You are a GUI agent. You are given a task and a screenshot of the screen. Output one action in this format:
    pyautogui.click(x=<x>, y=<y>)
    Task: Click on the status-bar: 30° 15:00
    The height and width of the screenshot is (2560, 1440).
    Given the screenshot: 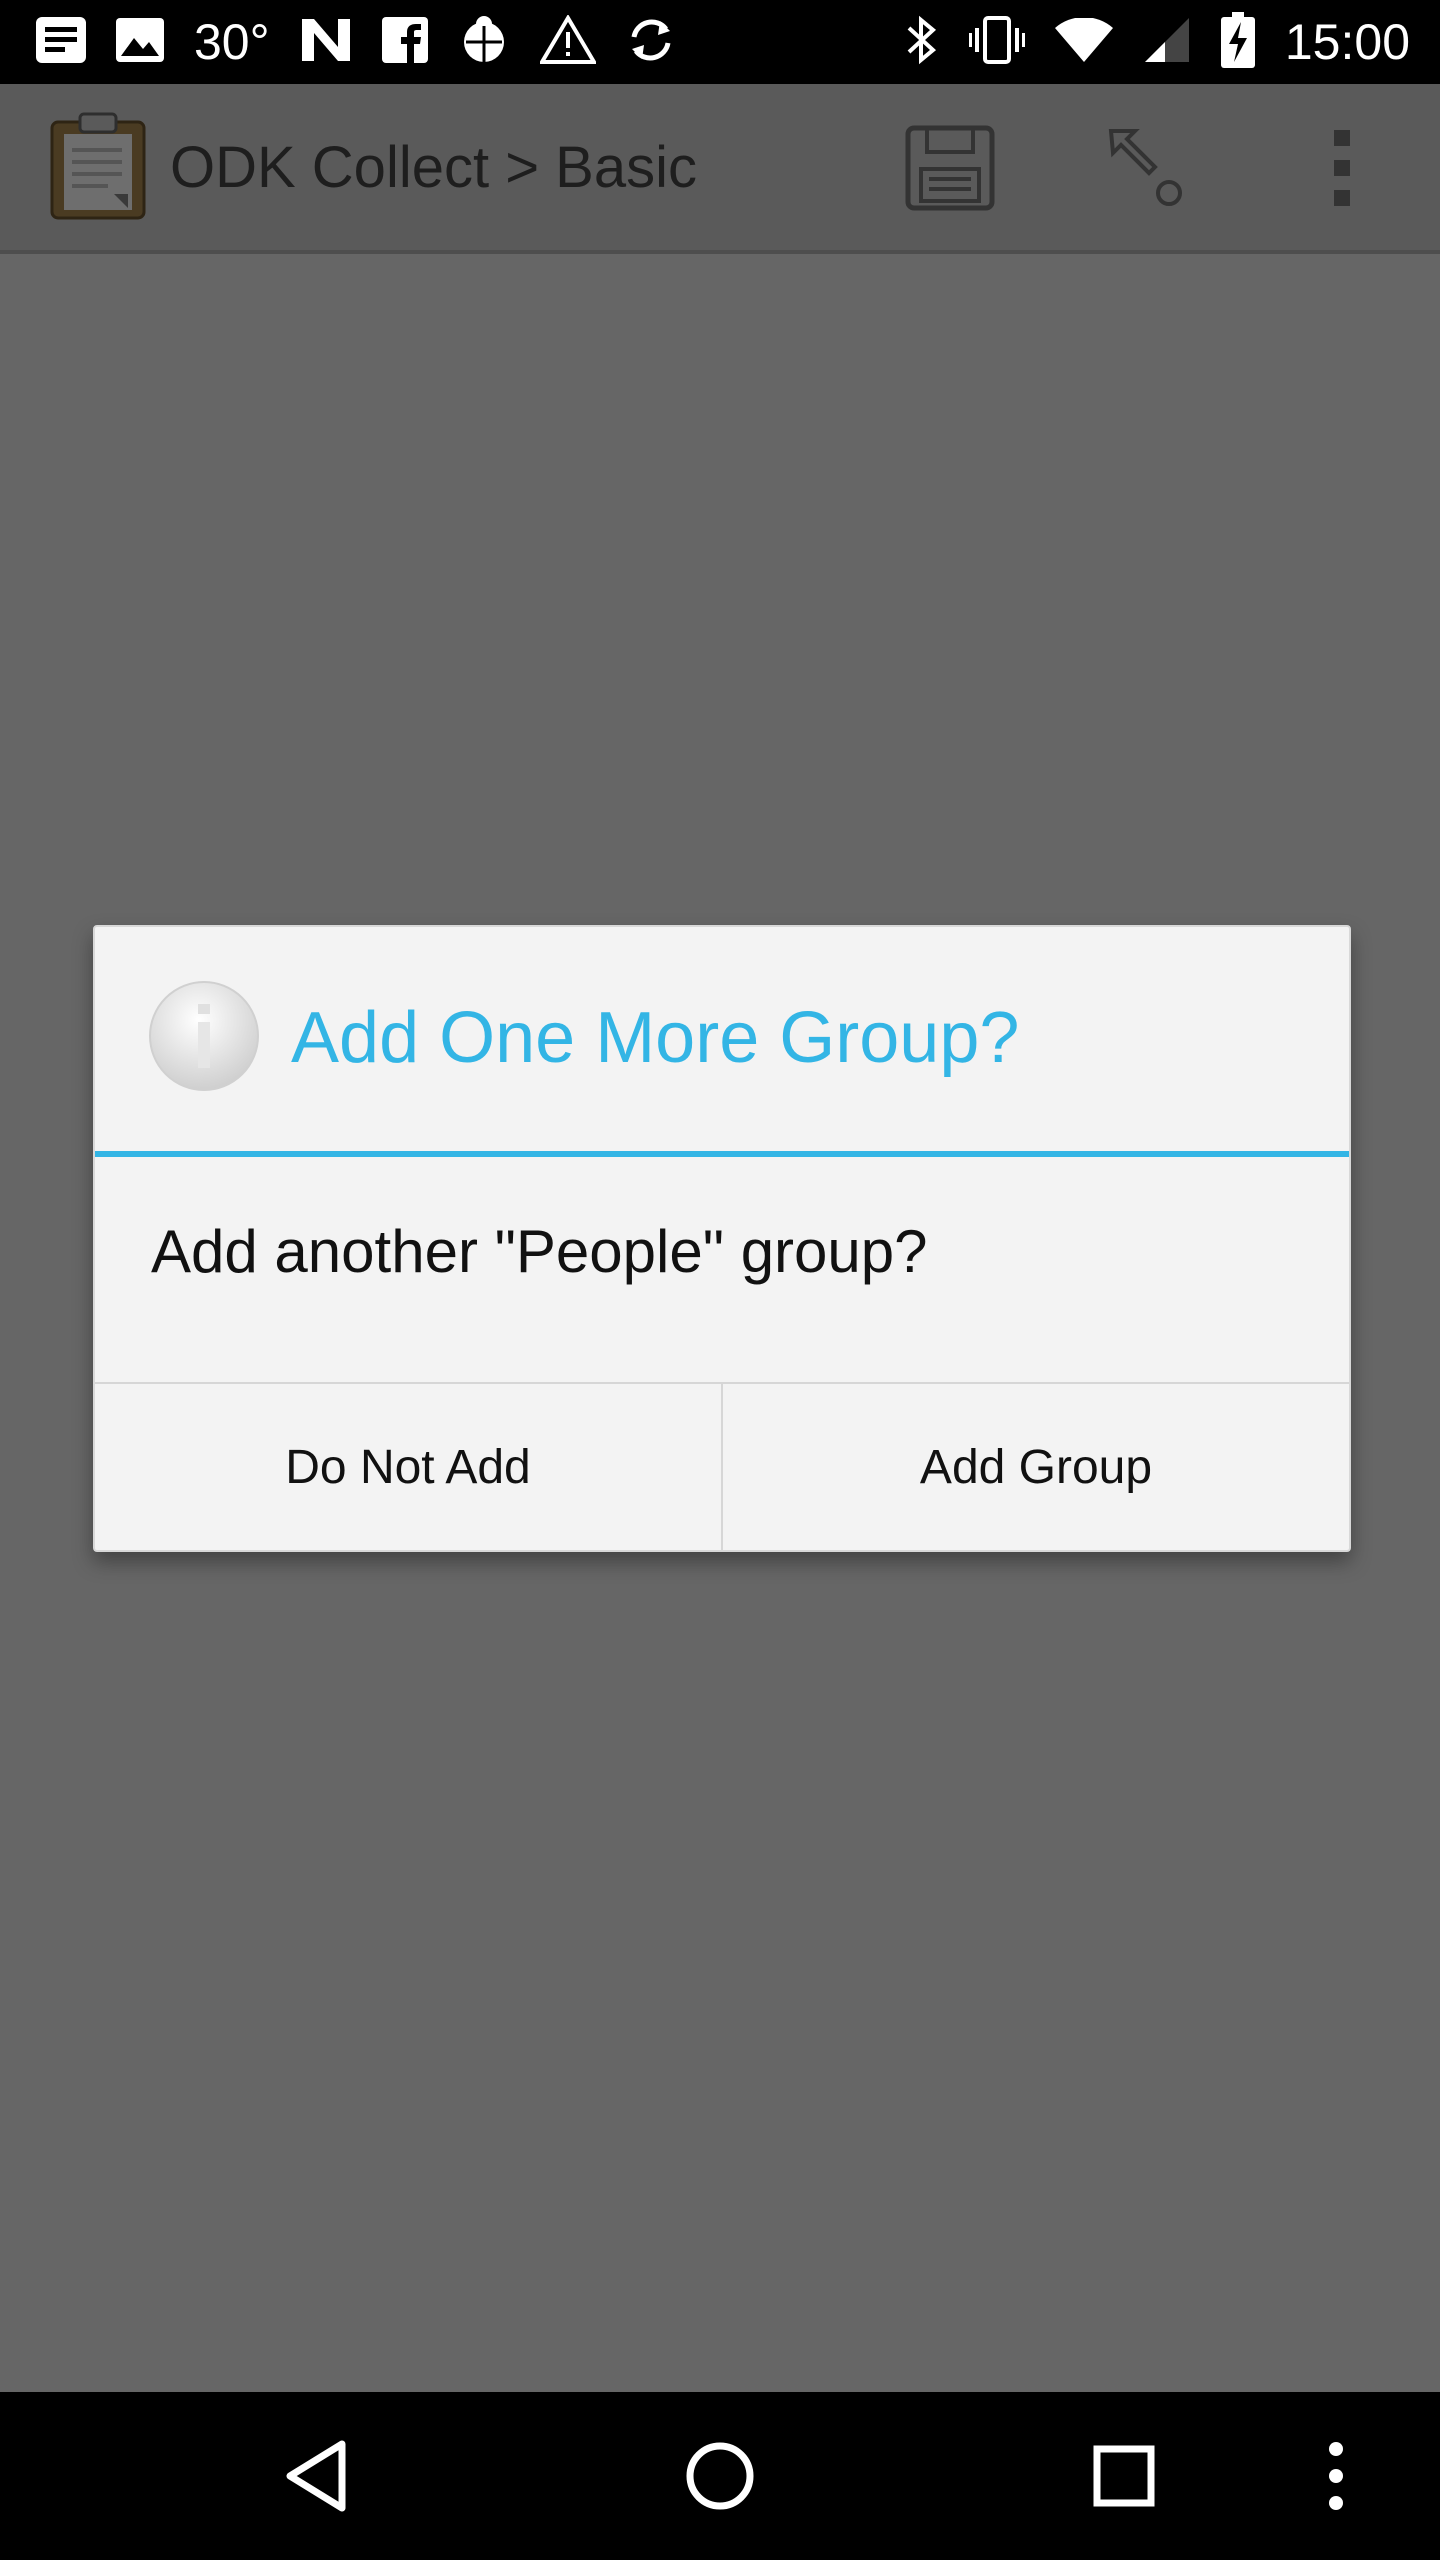 What is the action you would take?
    pyautogui.click(x=720, y=42)
    